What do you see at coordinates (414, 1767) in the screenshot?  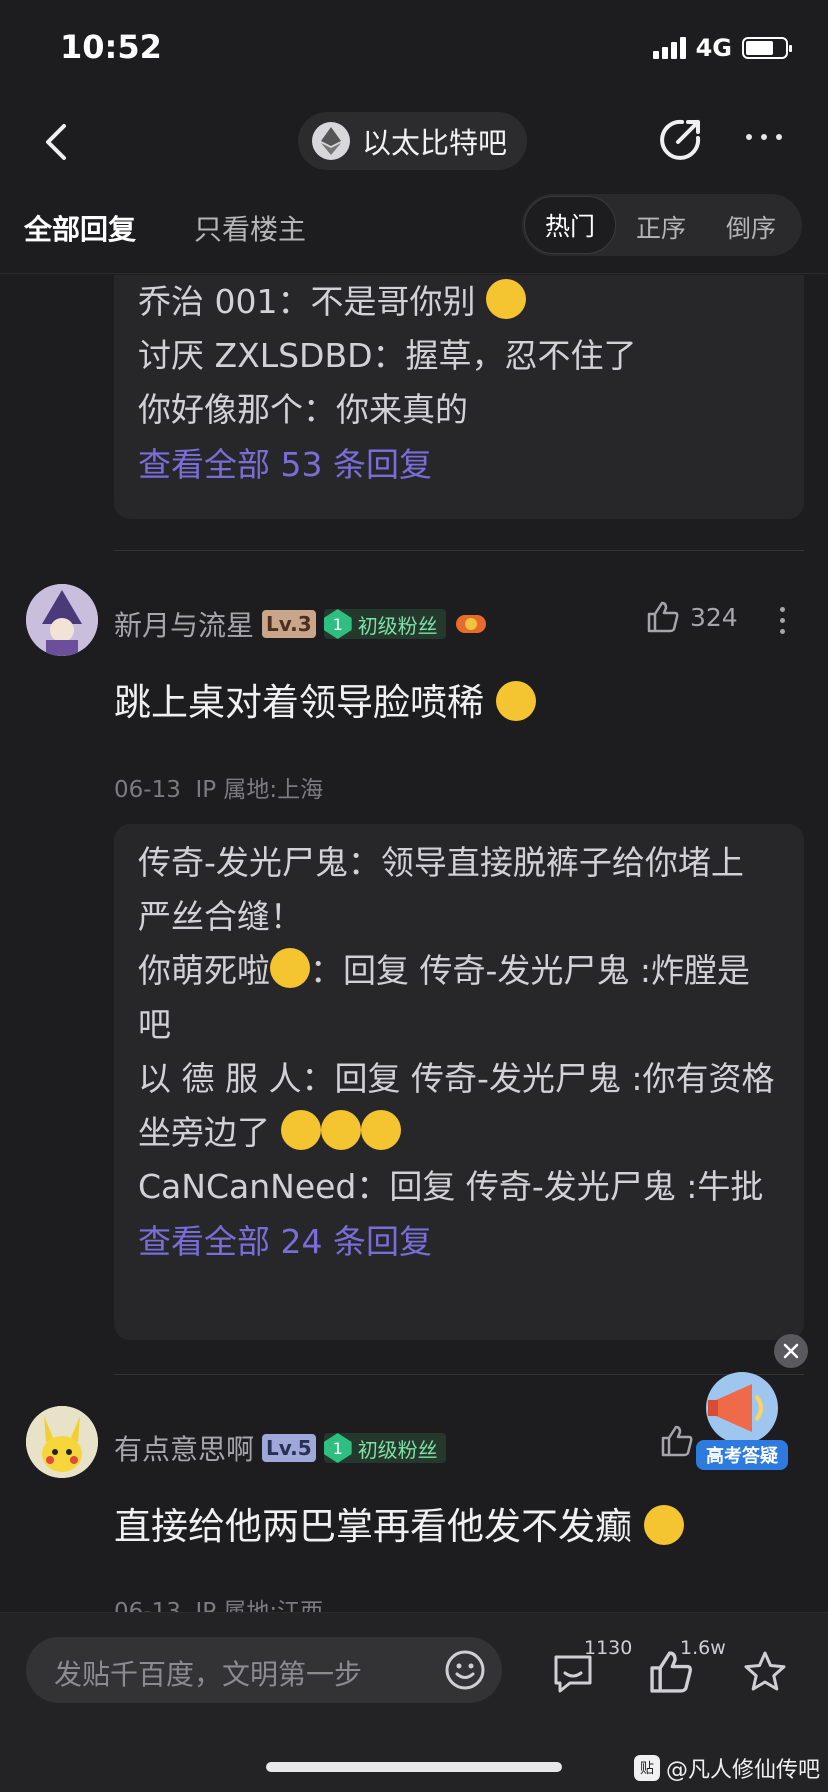 I see `home-indicator` at bounding box center [414, 1767].